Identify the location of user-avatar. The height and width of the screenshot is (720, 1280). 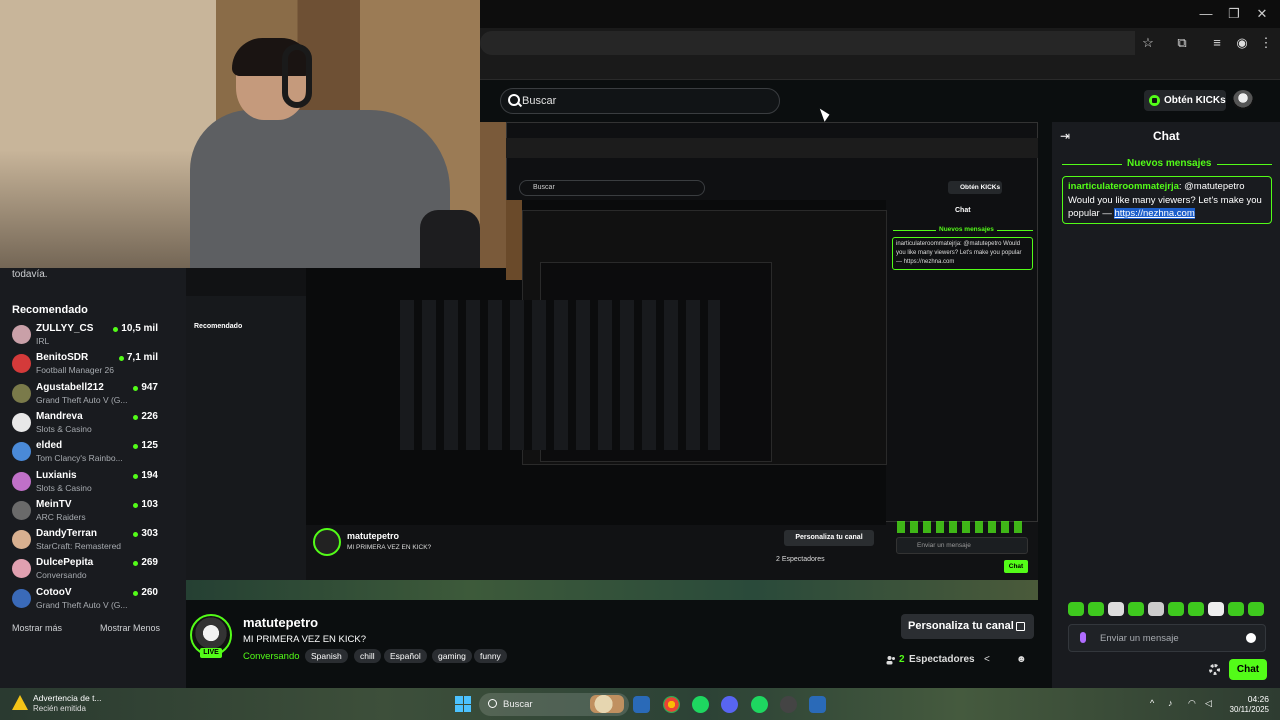
(1243, 100).